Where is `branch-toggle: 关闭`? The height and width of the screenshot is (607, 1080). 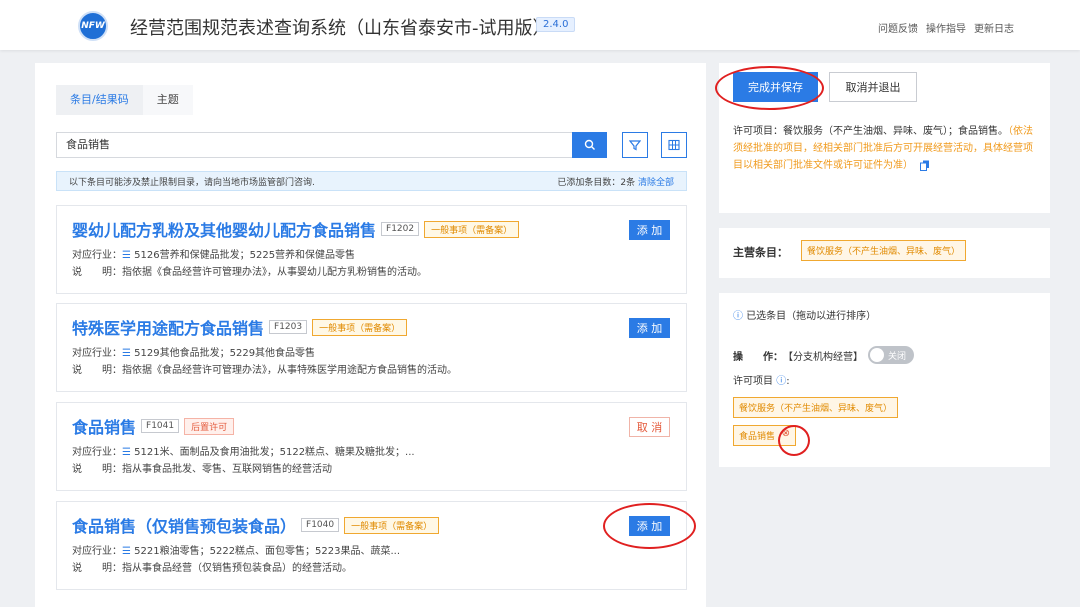 branch-toggle: 关闭 is located at coordinates (891, 355).